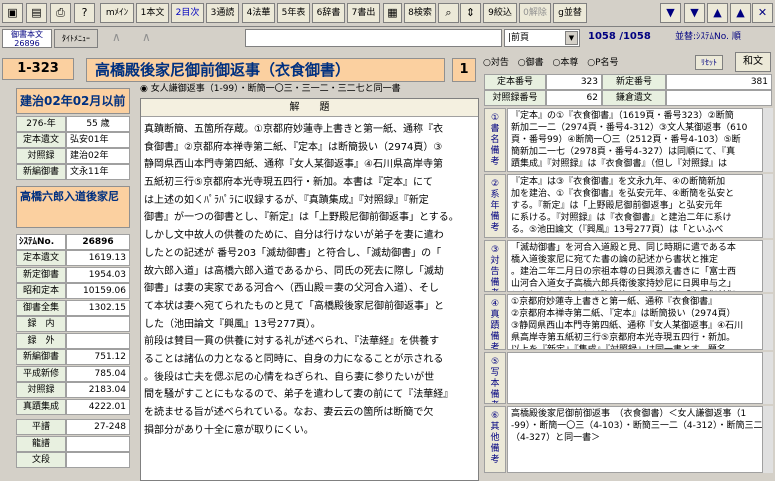 This screenshot has height=481, width=775. What do you see at coordinates (116, 37) in the screenshot?
I see `chevron-up-icon: ∧` at bounding box center [116, 37].